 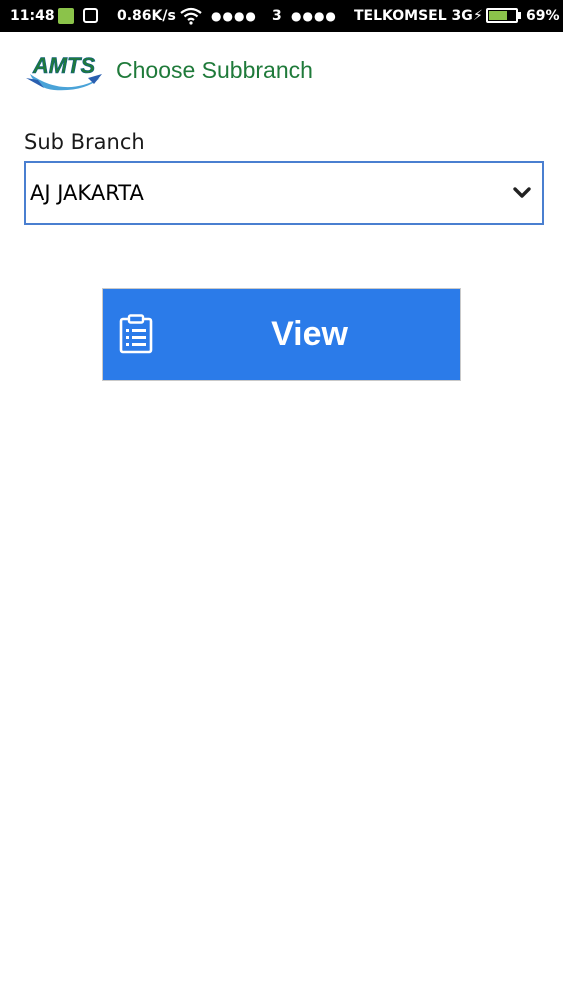 I want to click on sim-icon, so click(x=66, y=16).